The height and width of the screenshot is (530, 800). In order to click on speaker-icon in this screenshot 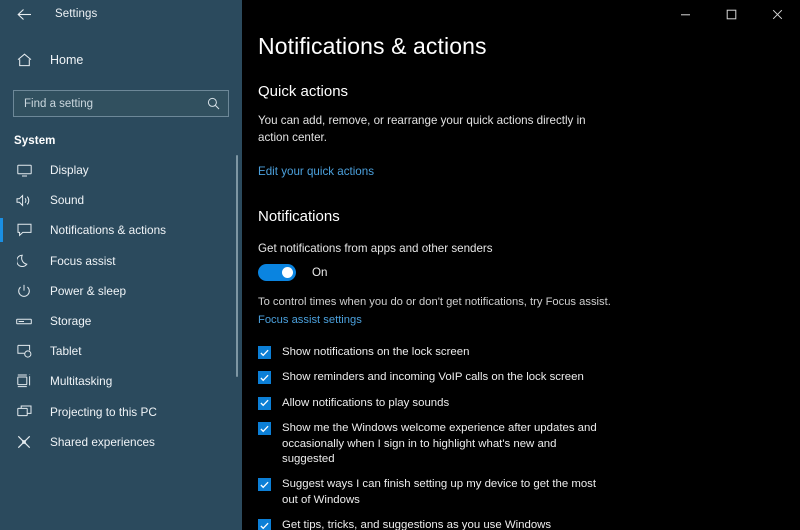, I will do `click(24, 200)`.